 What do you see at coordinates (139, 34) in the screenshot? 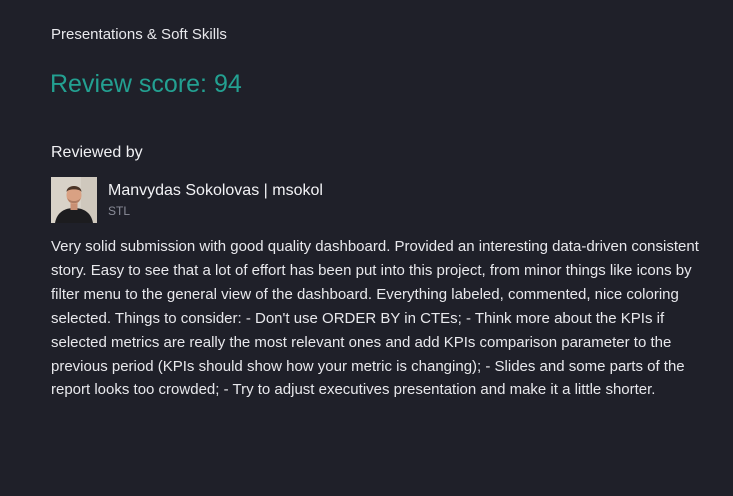
I see `section-title: Presentations & Soft Skills` at bounding box center [139, 34].